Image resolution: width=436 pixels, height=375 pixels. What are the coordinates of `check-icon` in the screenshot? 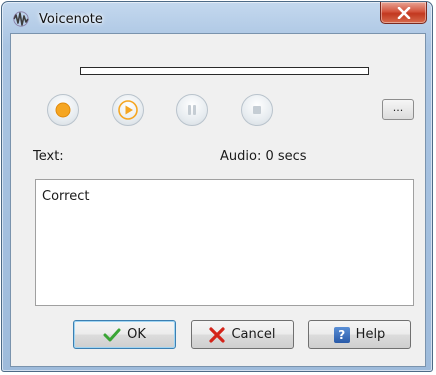 It's located at (112, 334).